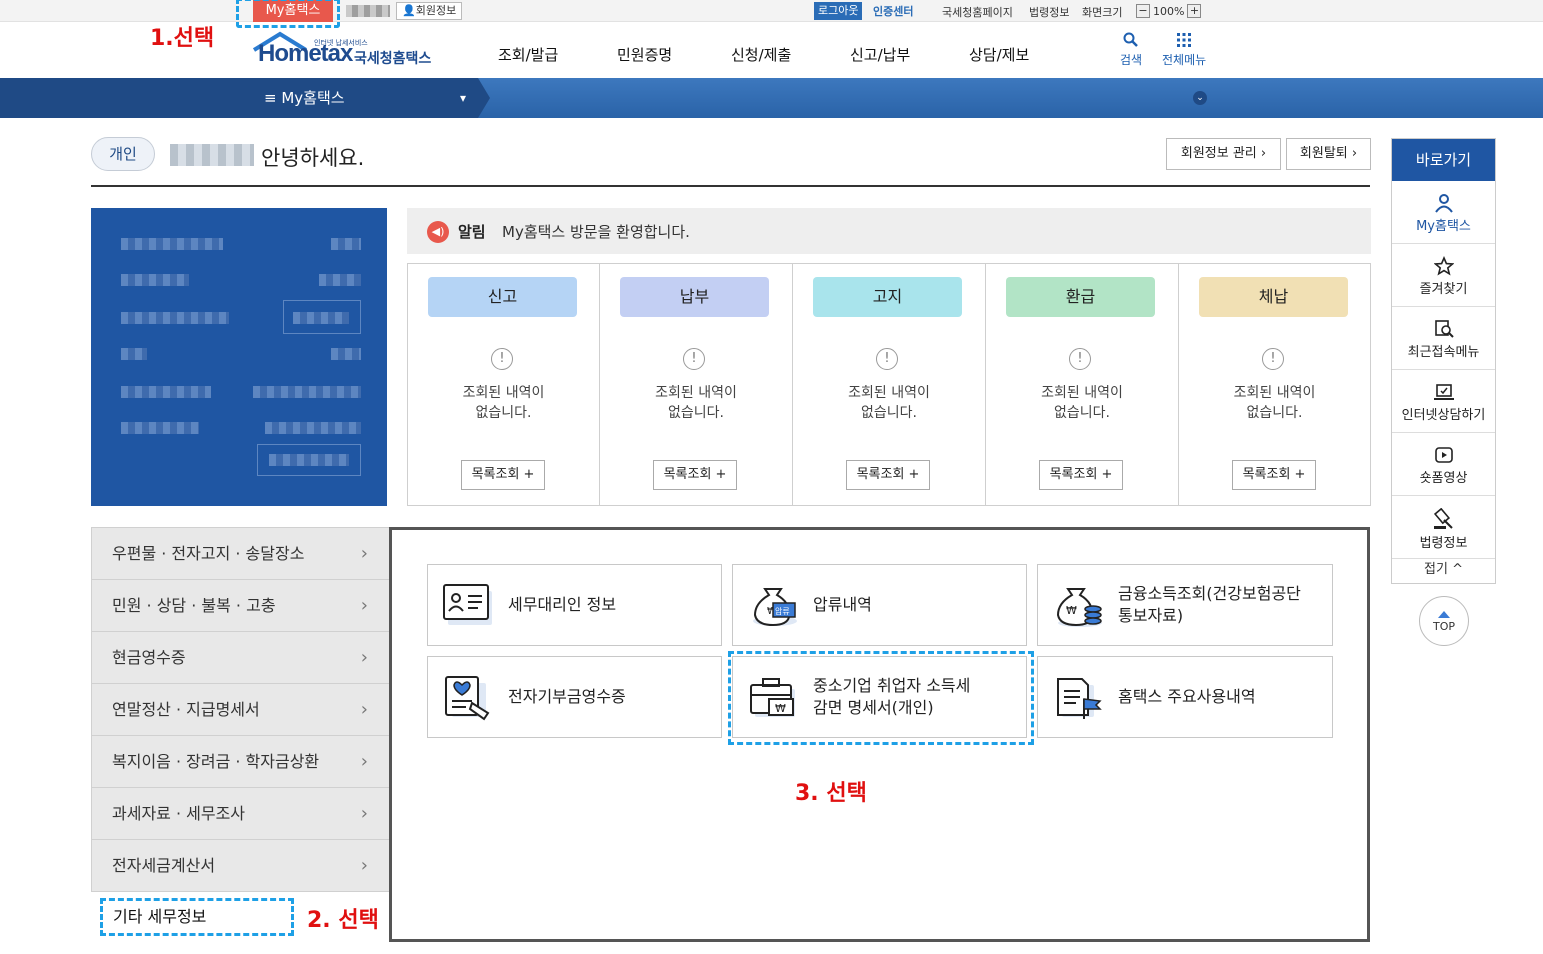  Describe the element at coordinates (1274, 384) in the screenshot. I see `card-arrears: 체납 ! 조회된 내역이 없습니다. 목록조회 +` at that location.